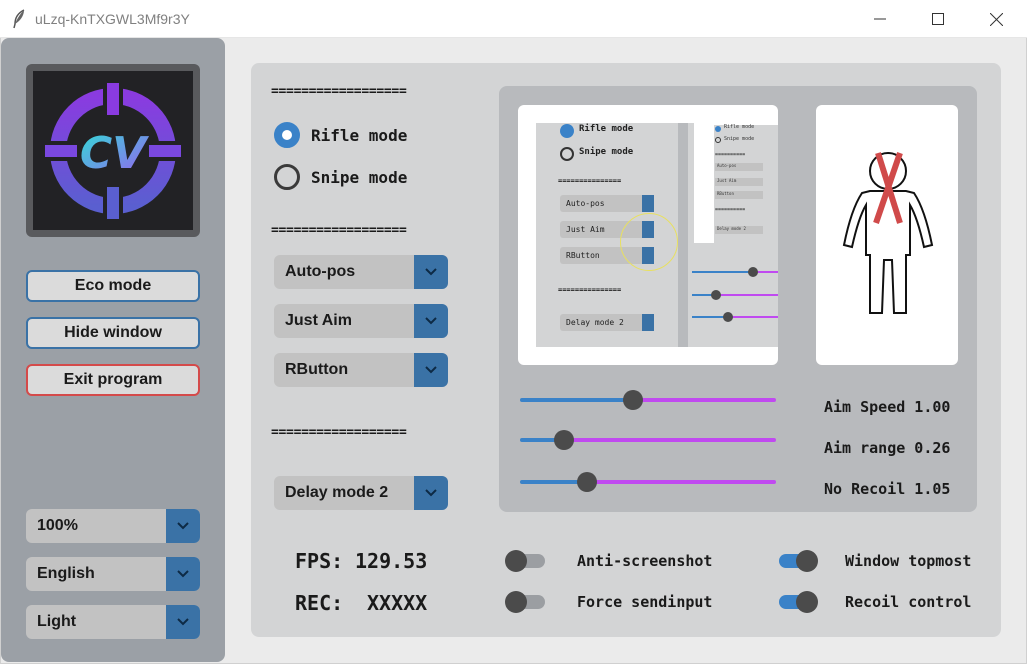  What do you see at coordinates (361, 321) in the screenshot?
I see `aim-type-dropdown: Just Aim` at bounding box center [361, 321].